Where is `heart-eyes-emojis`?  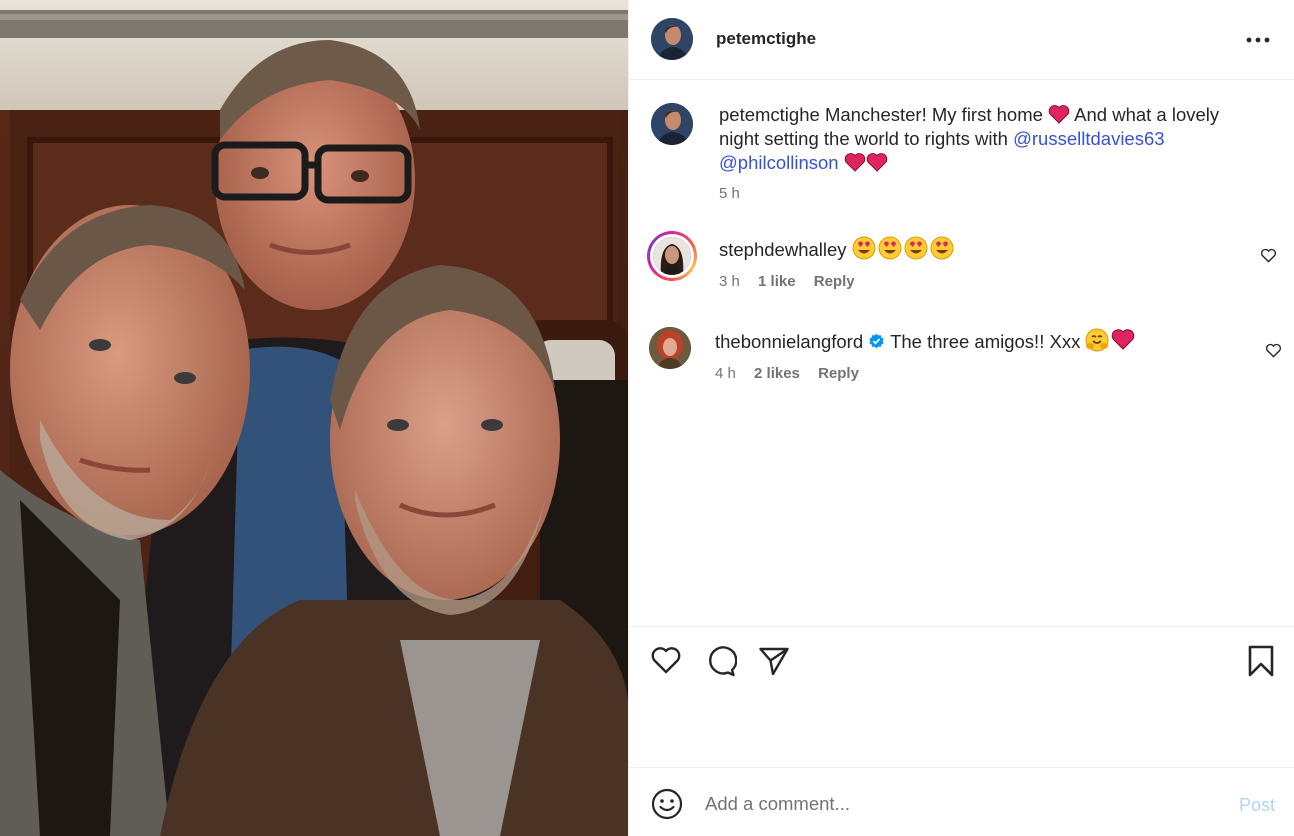 heart-eyes-emojis is located at coordinates (904, 251).